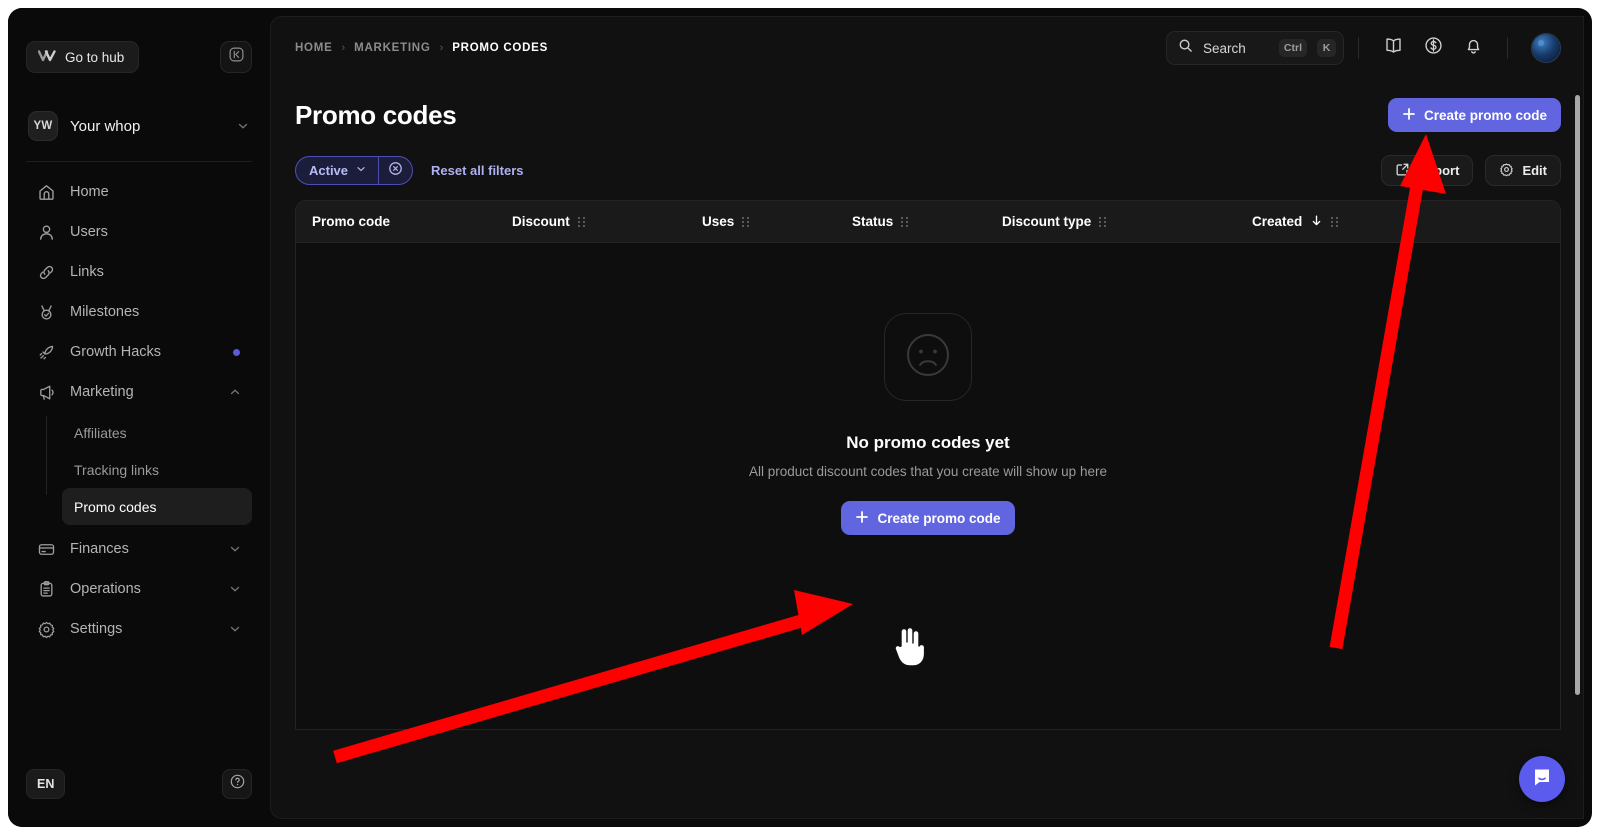  What do you see at coordinates (46, 192) in the screenshot?
I see `home-icon` at bounding box center [46, 192].